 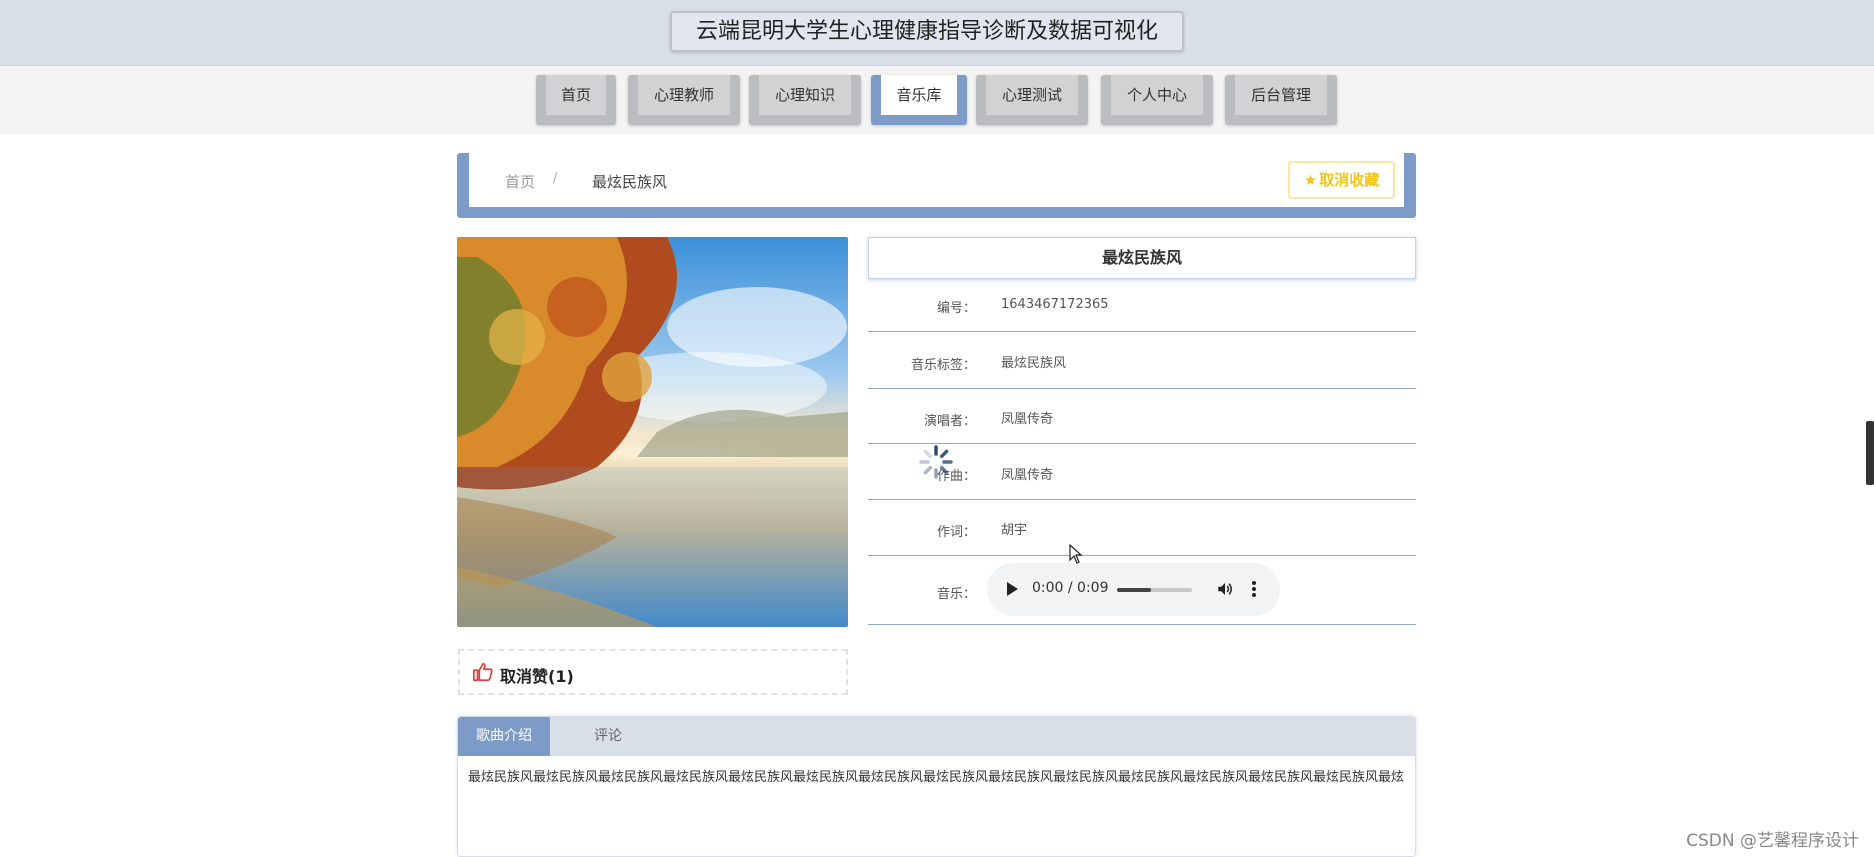 What do you see at coordinates (1076, 554) in the screenshot?
I see `mouse-cursor-icon` at bounding box center [1076, 554].